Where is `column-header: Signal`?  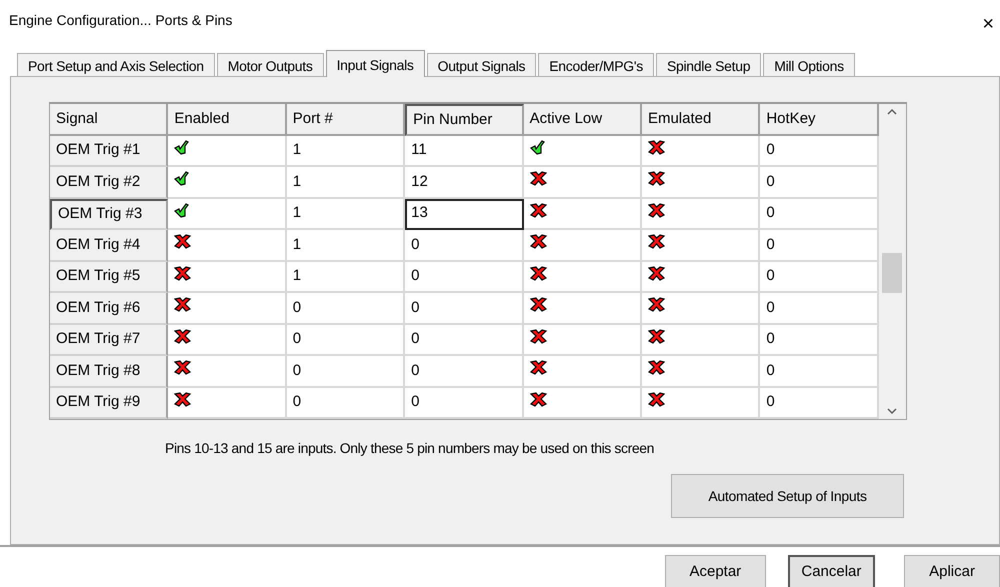
column-header: Signal is located at coordinates (109, 120).